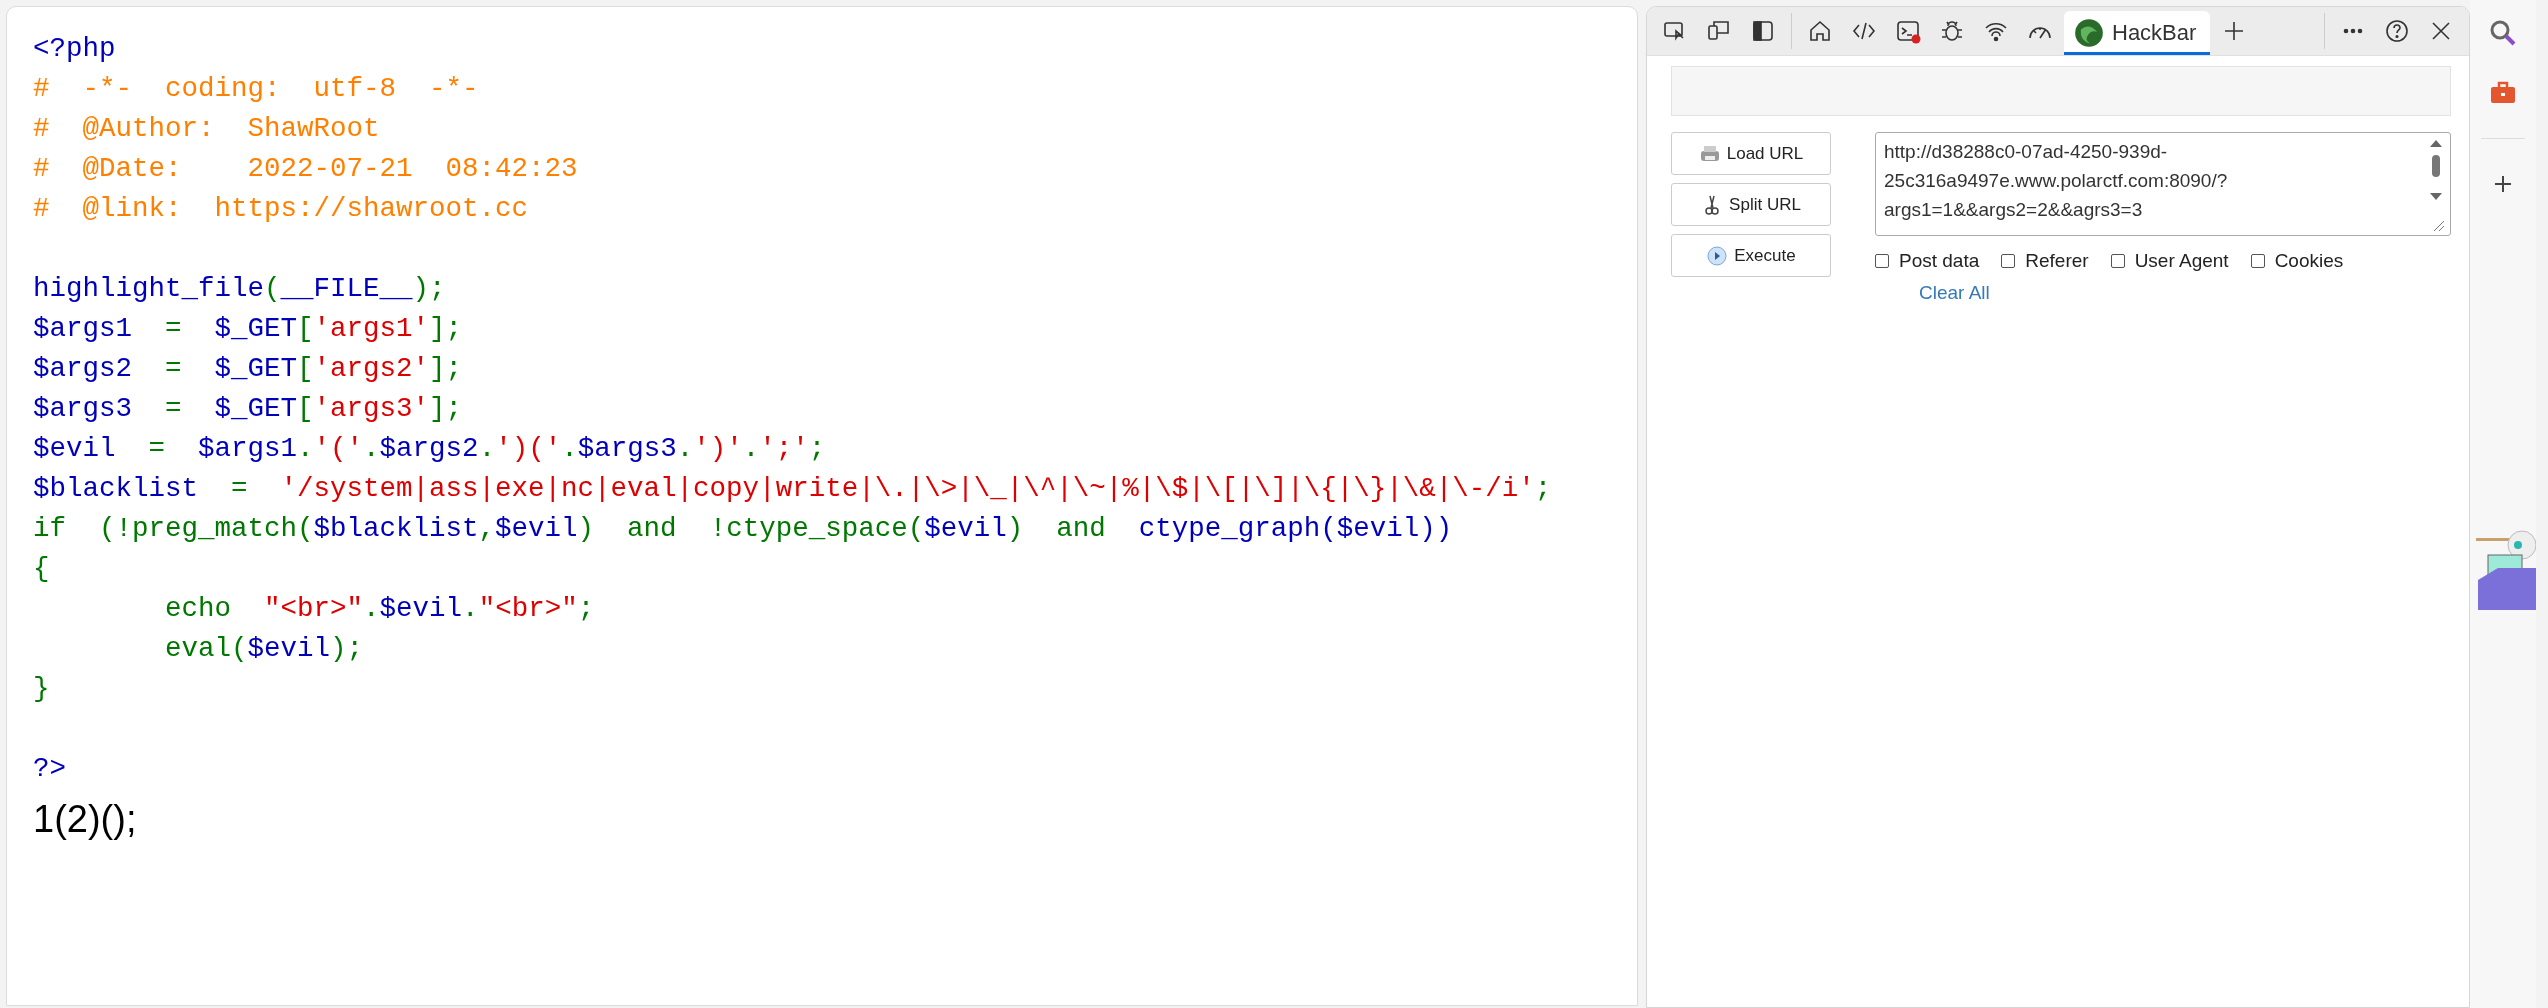 The width and height of the screenshot is (2548, 1008). I want to click on code-line: echo "<br>".$evil."<br>";, so click(379, 609).